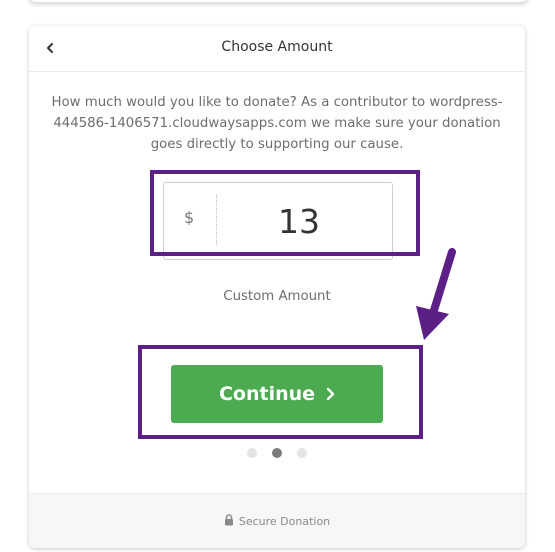  I want to click on annotation-arrow, so click(436, 294).